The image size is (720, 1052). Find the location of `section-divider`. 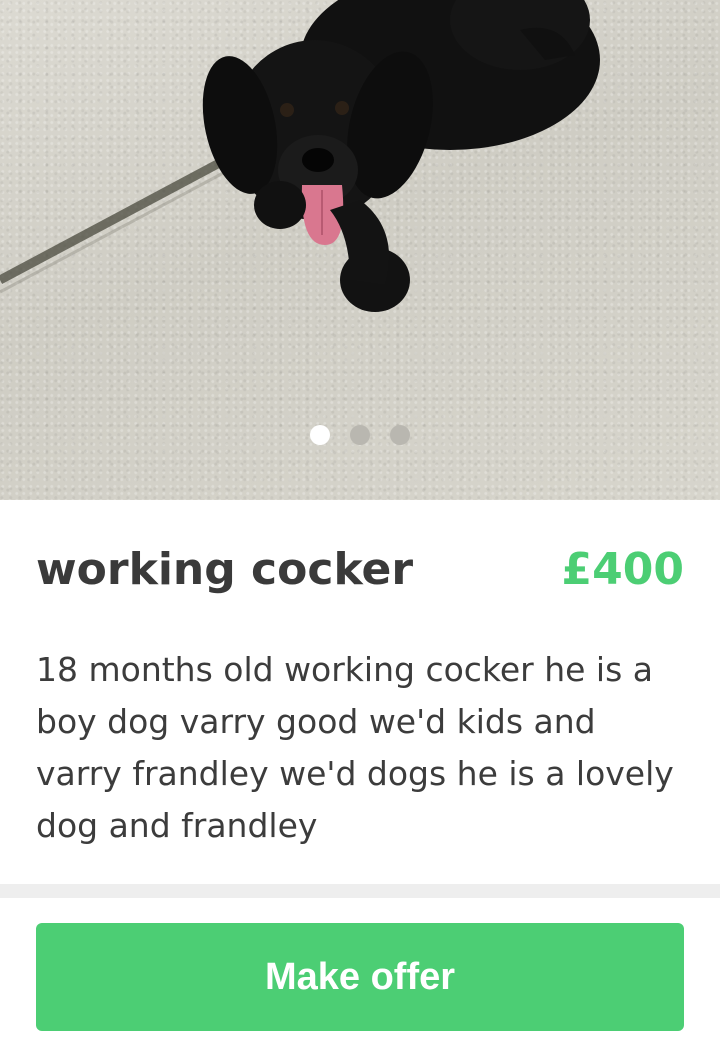

section-divider is located at coordinates (360, 891).